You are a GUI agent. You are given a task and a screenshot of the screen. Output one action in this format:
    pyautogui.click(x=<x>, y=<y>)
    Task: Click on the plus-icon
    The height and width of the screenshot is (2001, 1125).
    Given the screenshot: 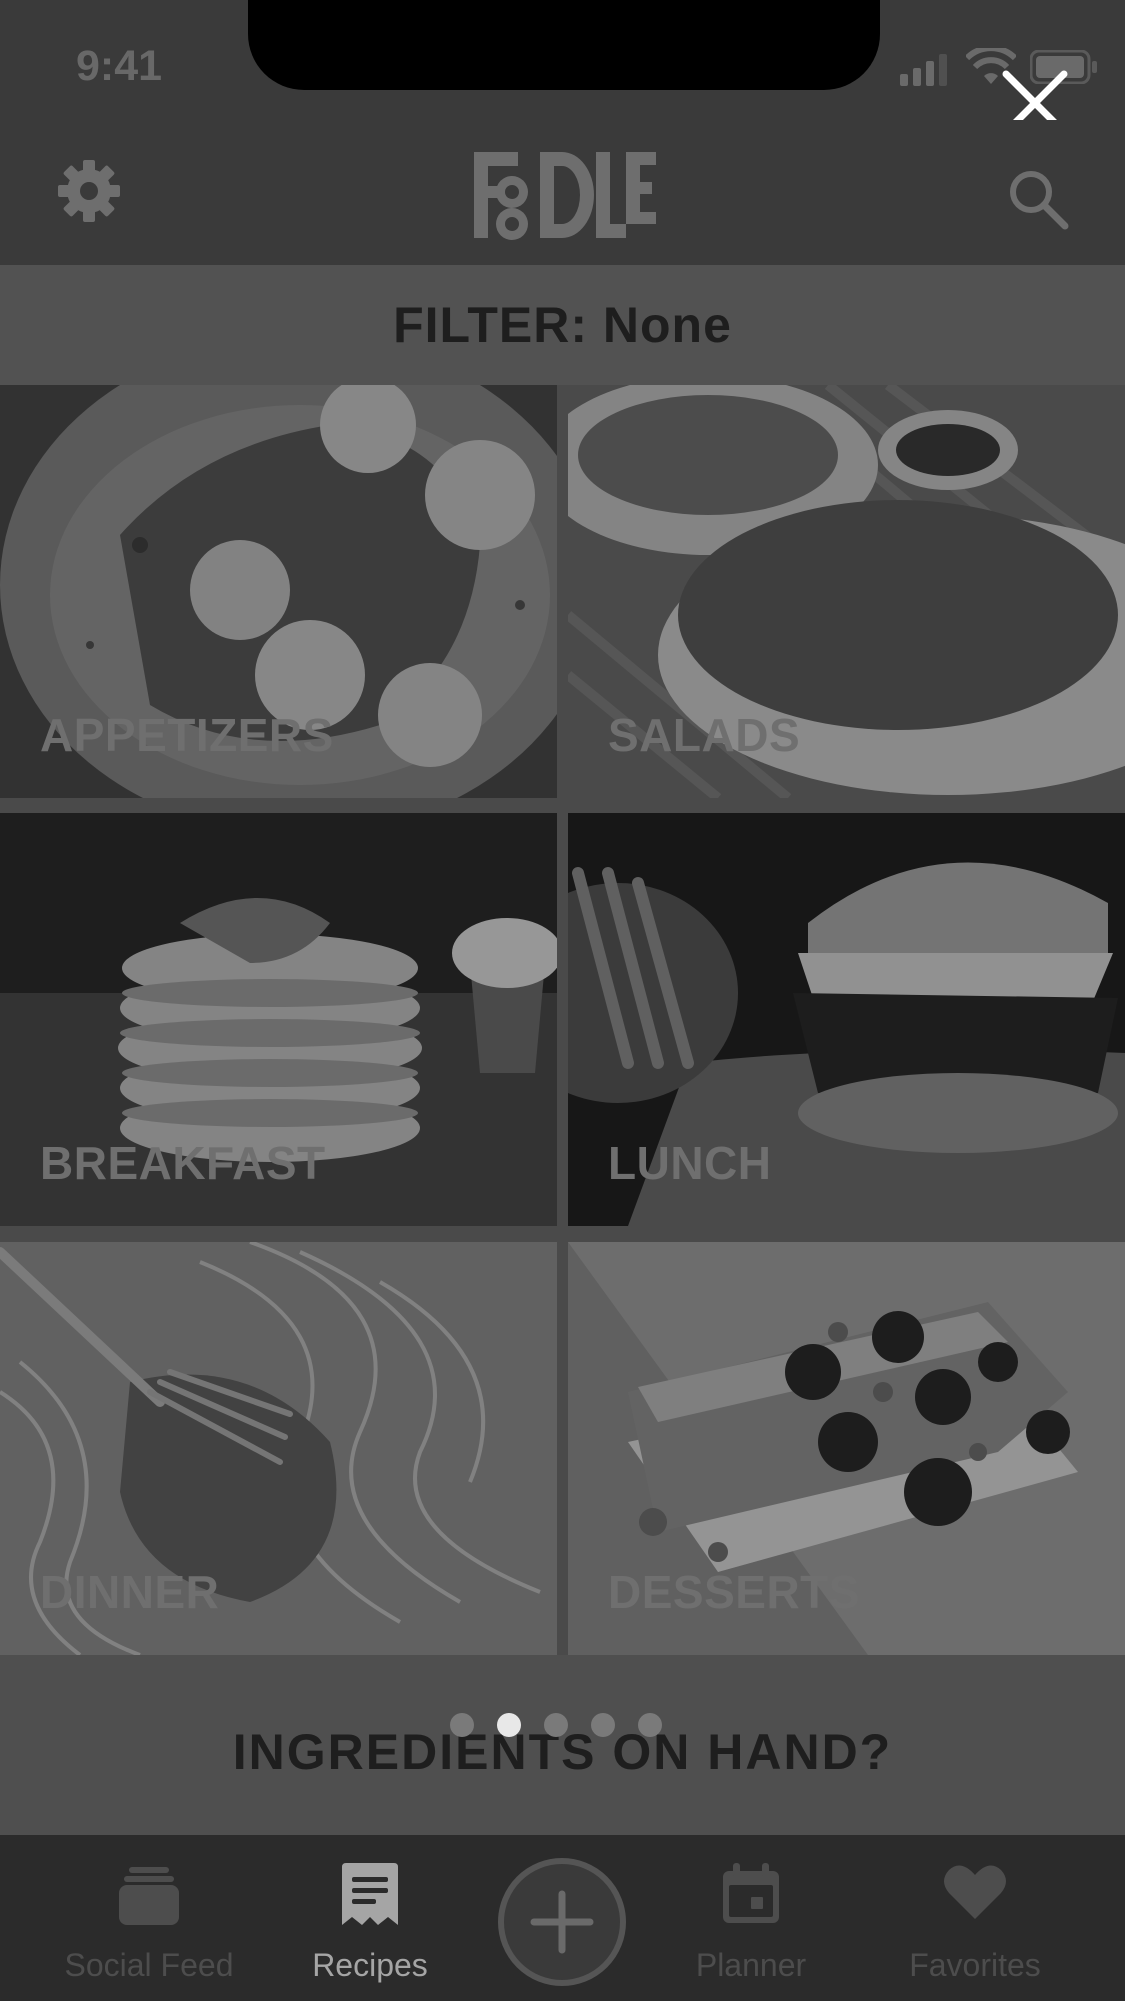 What is the action you would take?
    pyautogui.click(x=562, y=1922)
    